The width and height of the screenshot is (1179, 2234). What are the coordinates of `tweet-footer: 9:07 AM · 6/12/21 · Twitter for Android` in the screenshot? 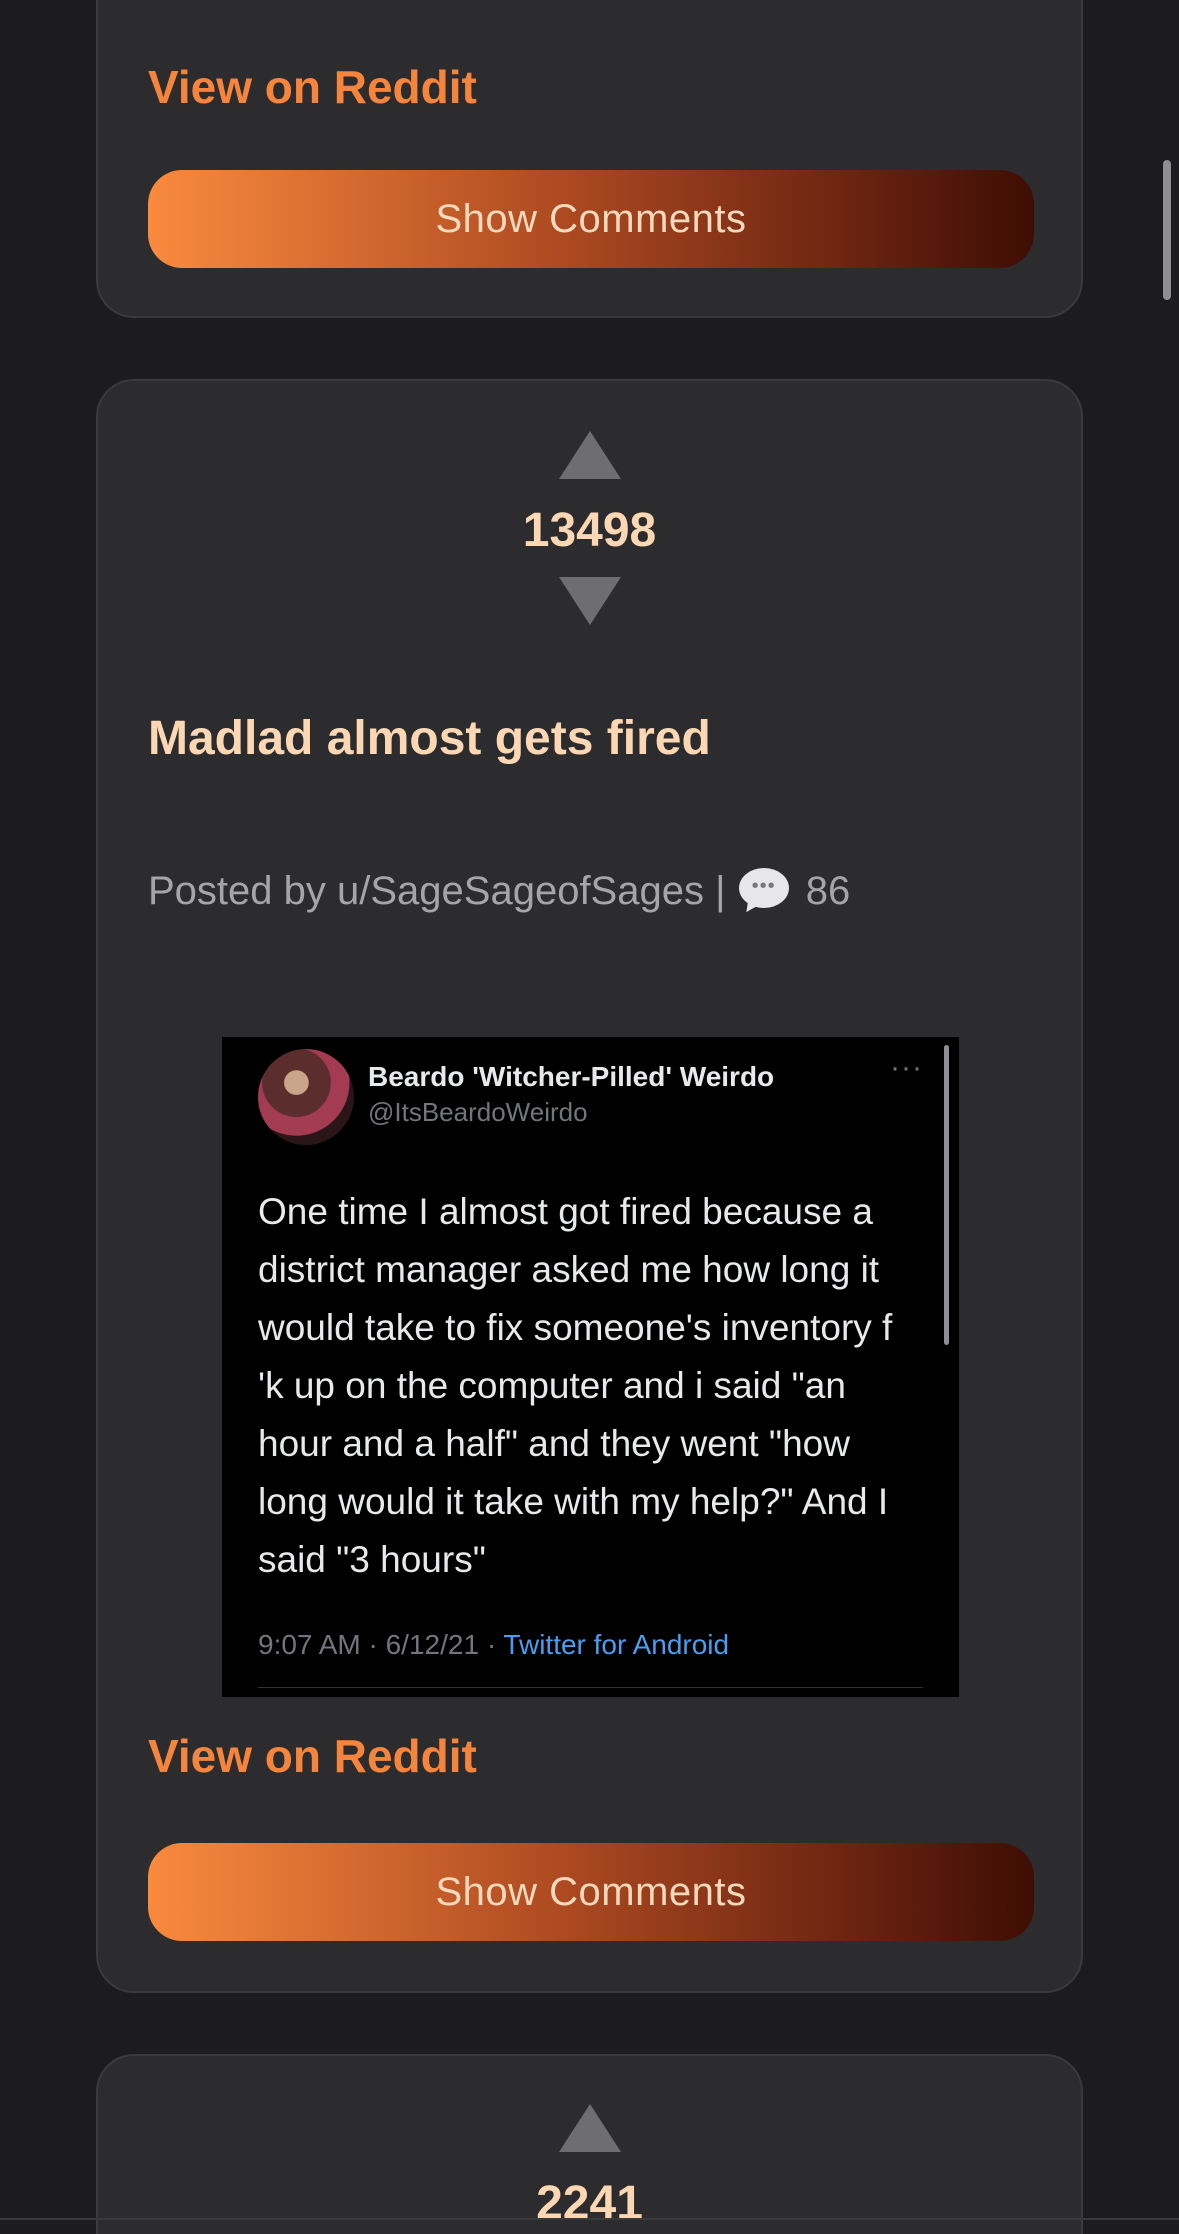 It's located at (493, 1645).